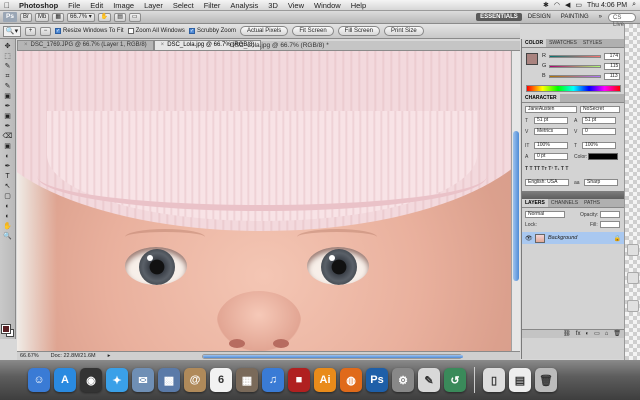 This screenshot has height=400, width=640. Describe the element at coordinates (551, 120) in the screenshot. I see `font-size-field: 51 pt` at that location.